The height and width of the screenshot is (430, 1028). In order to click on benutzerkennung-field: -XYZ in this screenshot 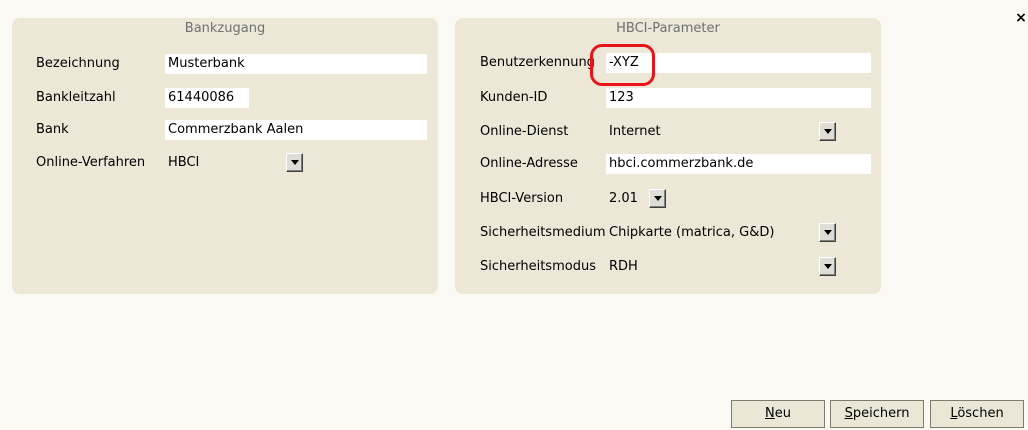, I will do `click(738, 63)`.